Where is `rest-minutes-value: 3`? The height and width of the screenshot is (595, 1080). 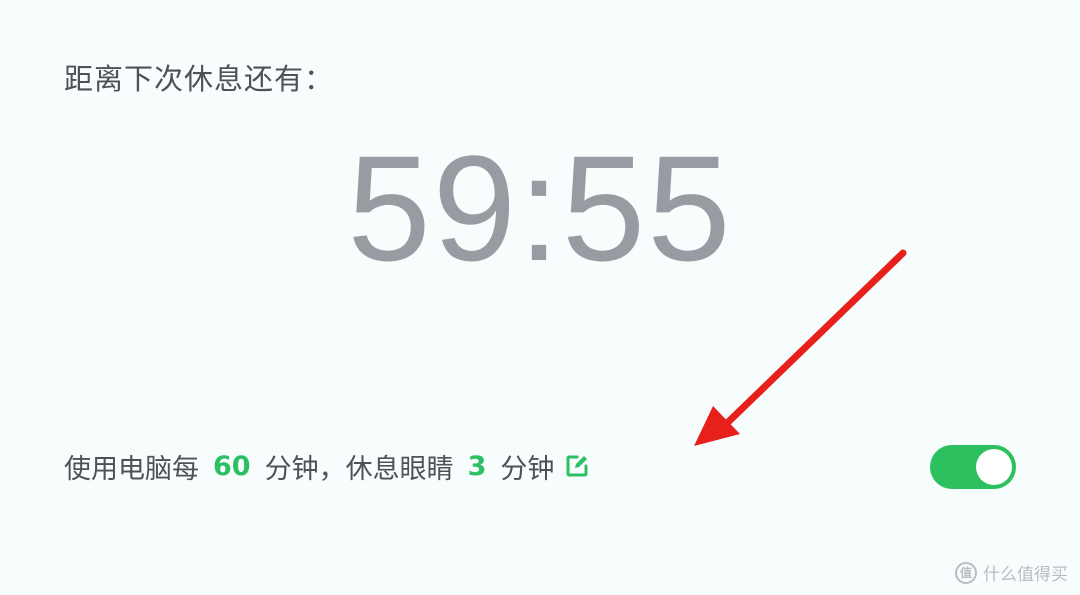 rest-minutes-value: 3 is located at coordinates (477, 466).